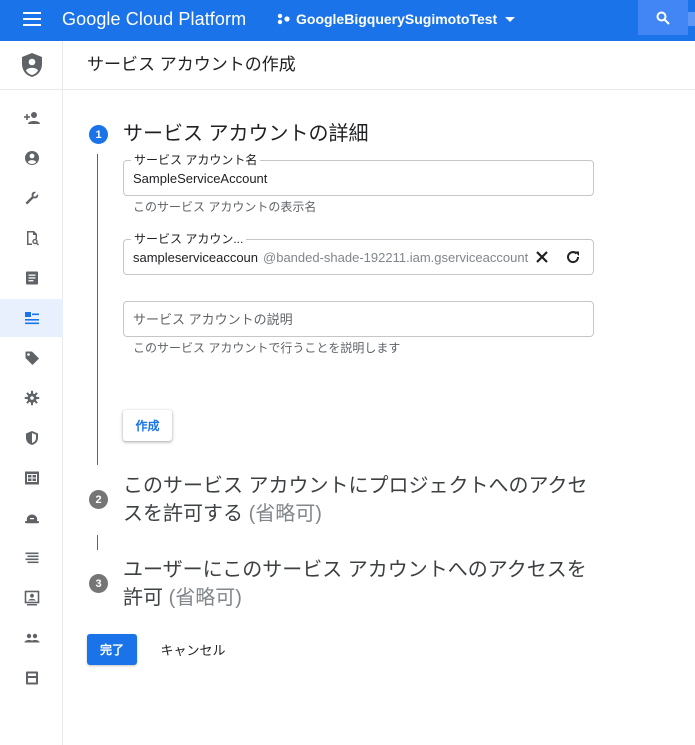 This screenshot has width=695, height=745. I want to click on search-icon, so click(663, 18).